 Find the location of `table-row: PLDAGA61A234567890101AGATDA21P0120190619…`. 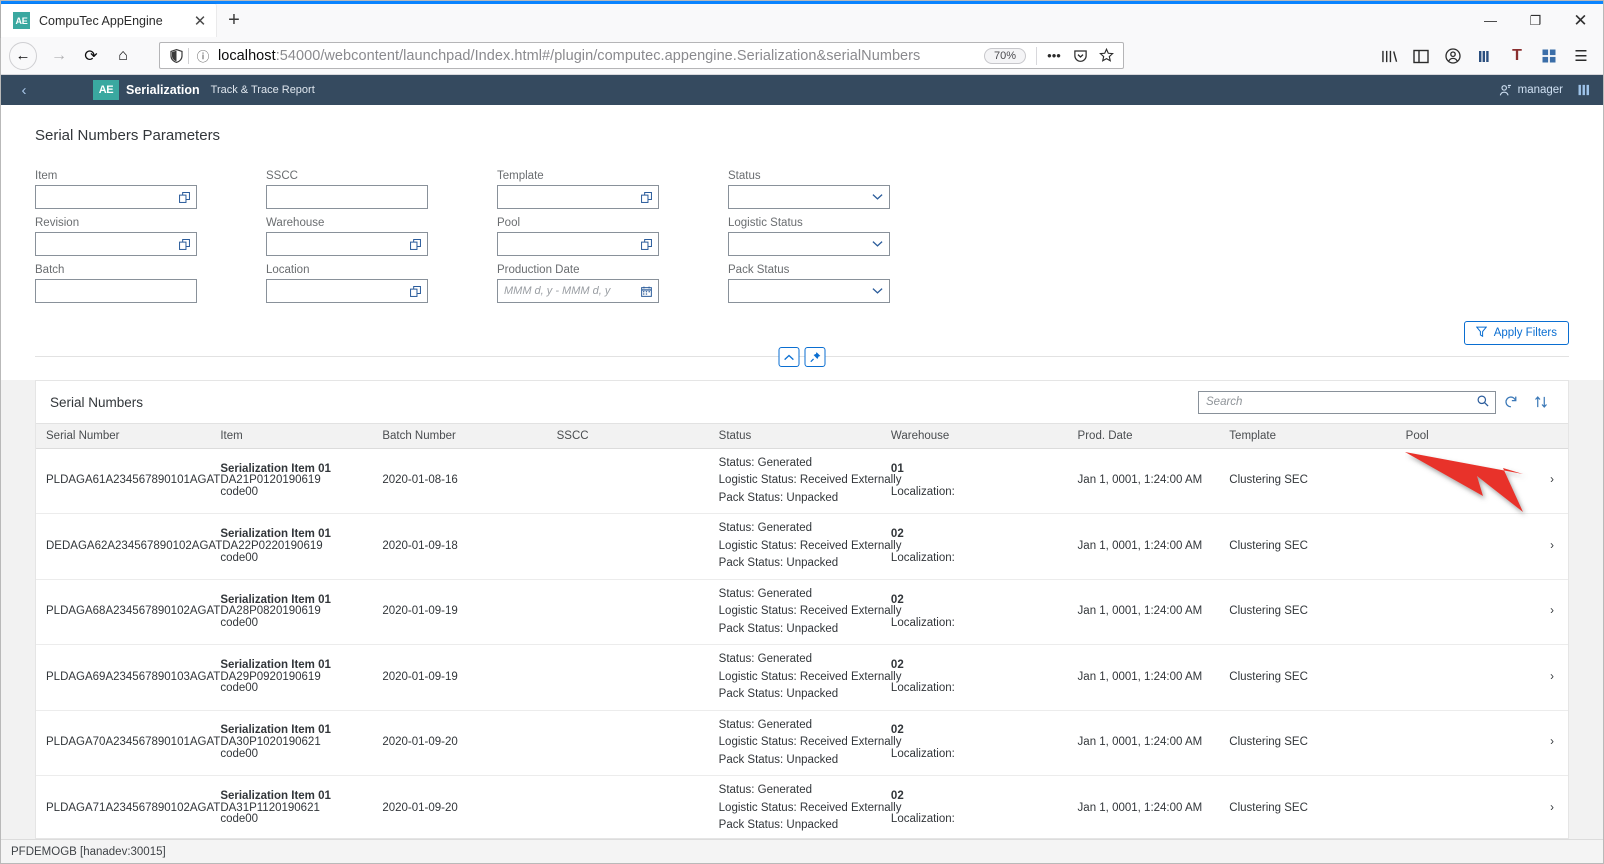

table-row: PLDAGA61A234567890101AGATDA21P0120190619… is located at coordinates (802, 481).